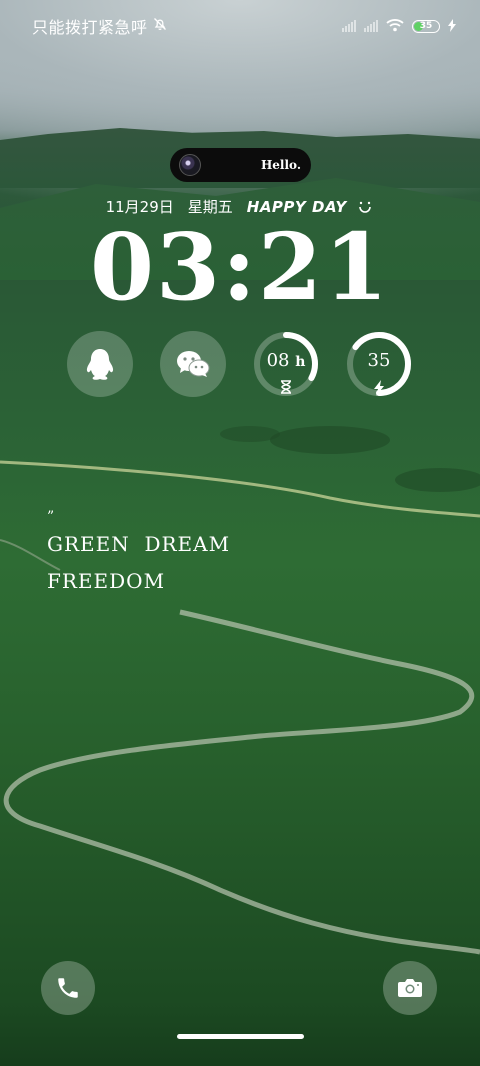 The image size is (480, 1066). I want to click on battery-level: 35, so click(426, 26).